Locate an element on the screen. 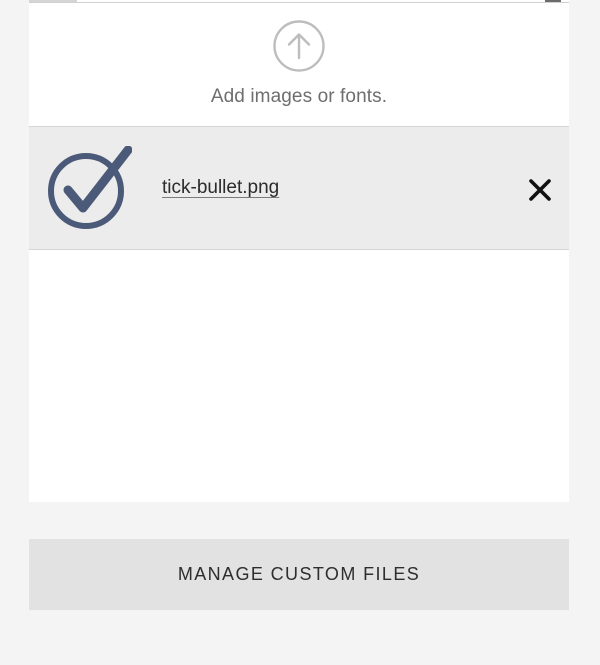 The width and height of the screenshot is (600, 665). close-icon is located at coordinates (540, 190).